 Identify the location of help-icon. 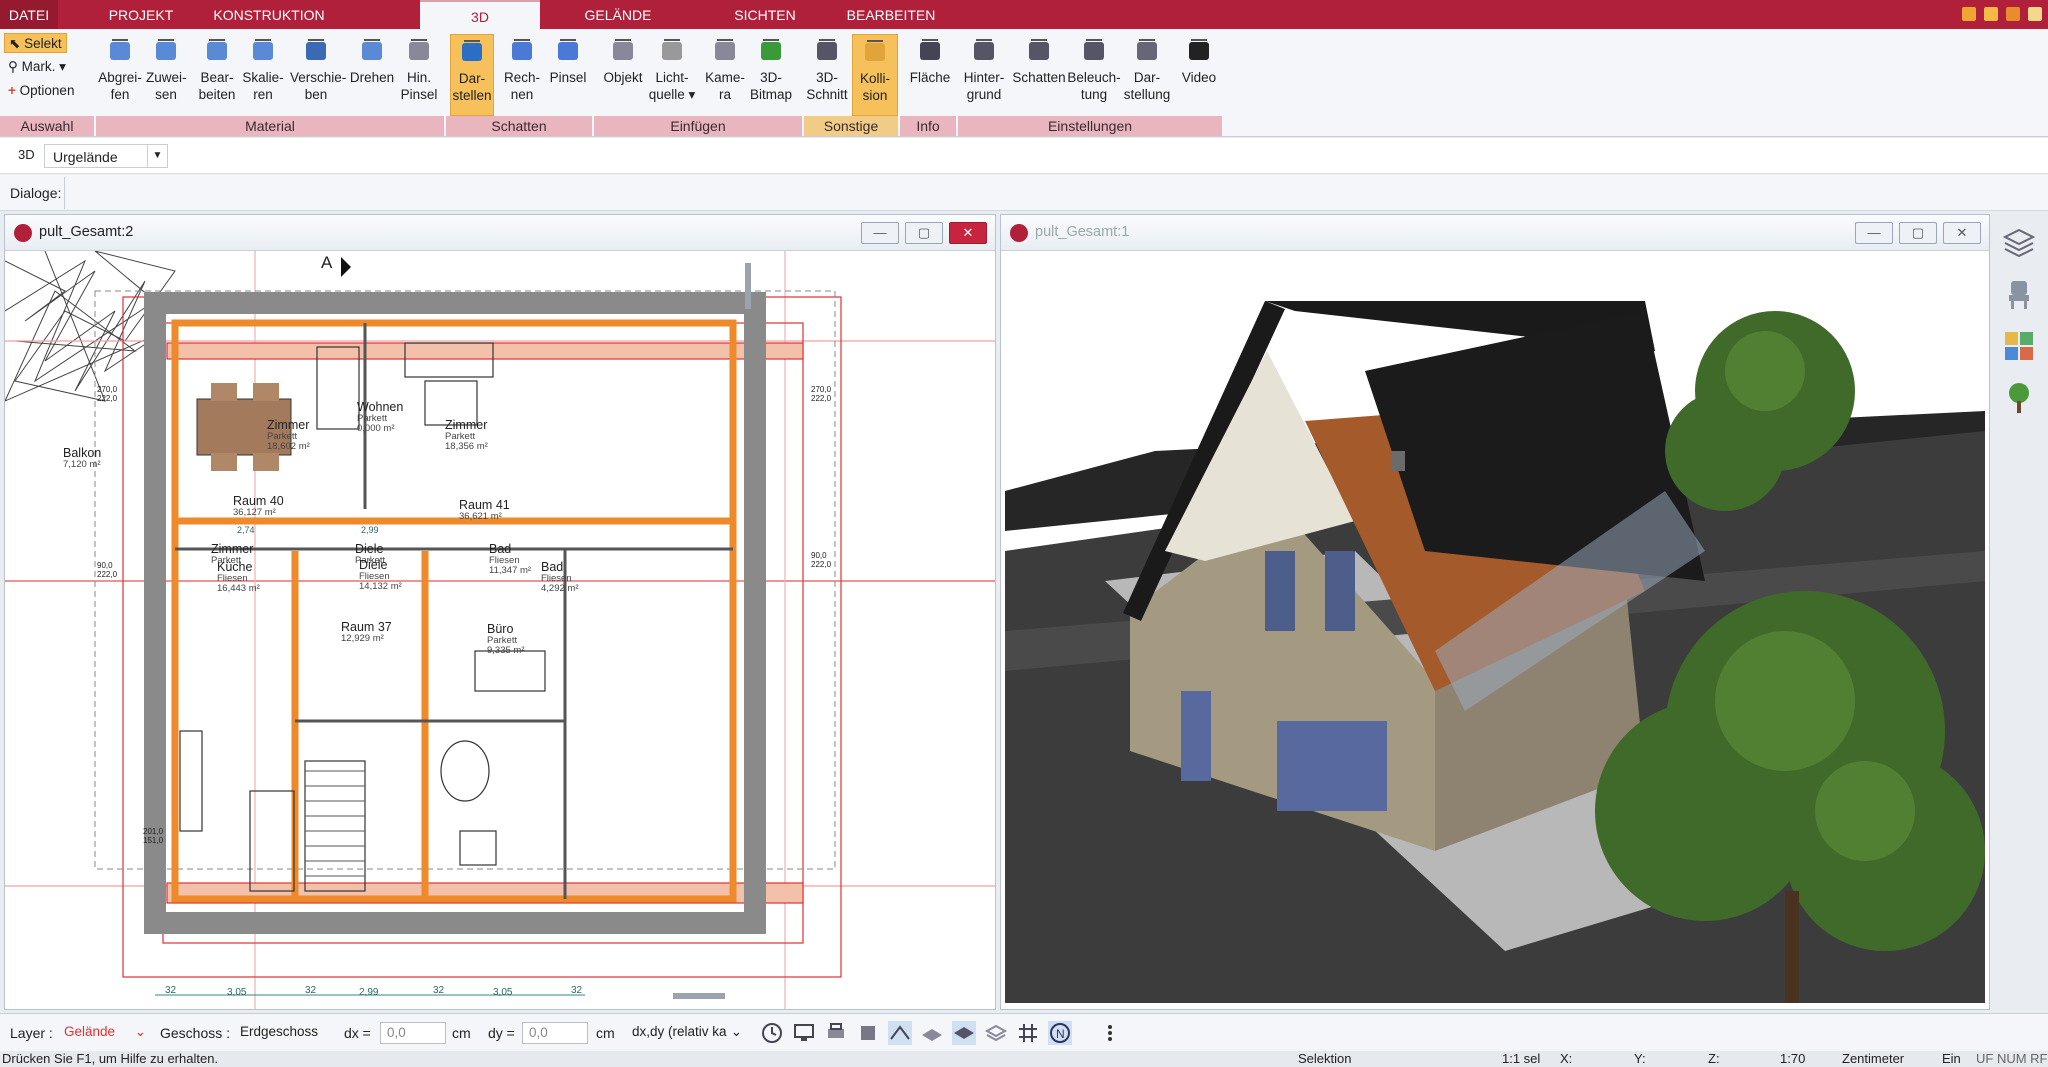
(2035, 14).